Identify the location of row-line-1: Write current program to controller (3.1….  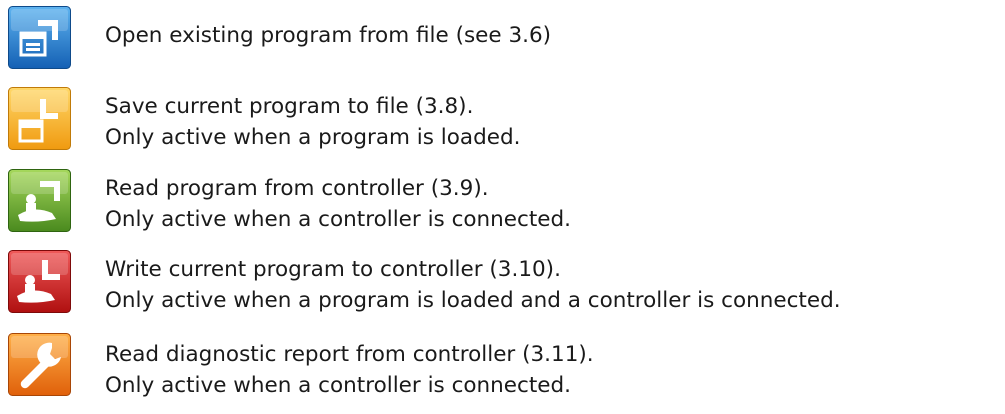
(333, 269).